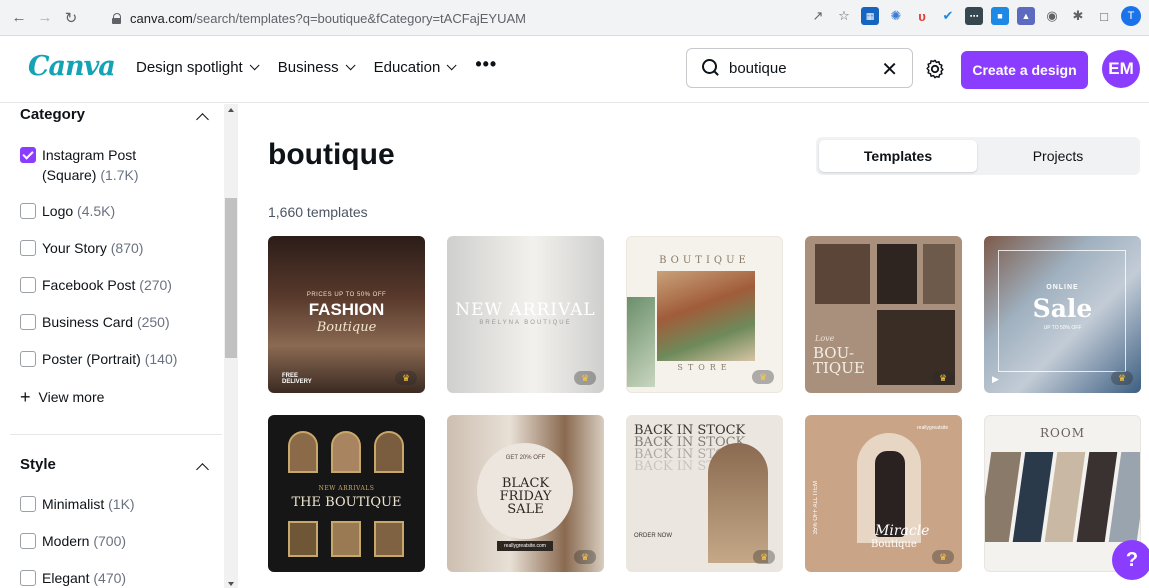 Image resolution: width=1149 pixels, height=588 pixels. Describe the element at coordinates (525, 310) in the screenshot. I see `card-text: NEW ARRIVAL` at that location.